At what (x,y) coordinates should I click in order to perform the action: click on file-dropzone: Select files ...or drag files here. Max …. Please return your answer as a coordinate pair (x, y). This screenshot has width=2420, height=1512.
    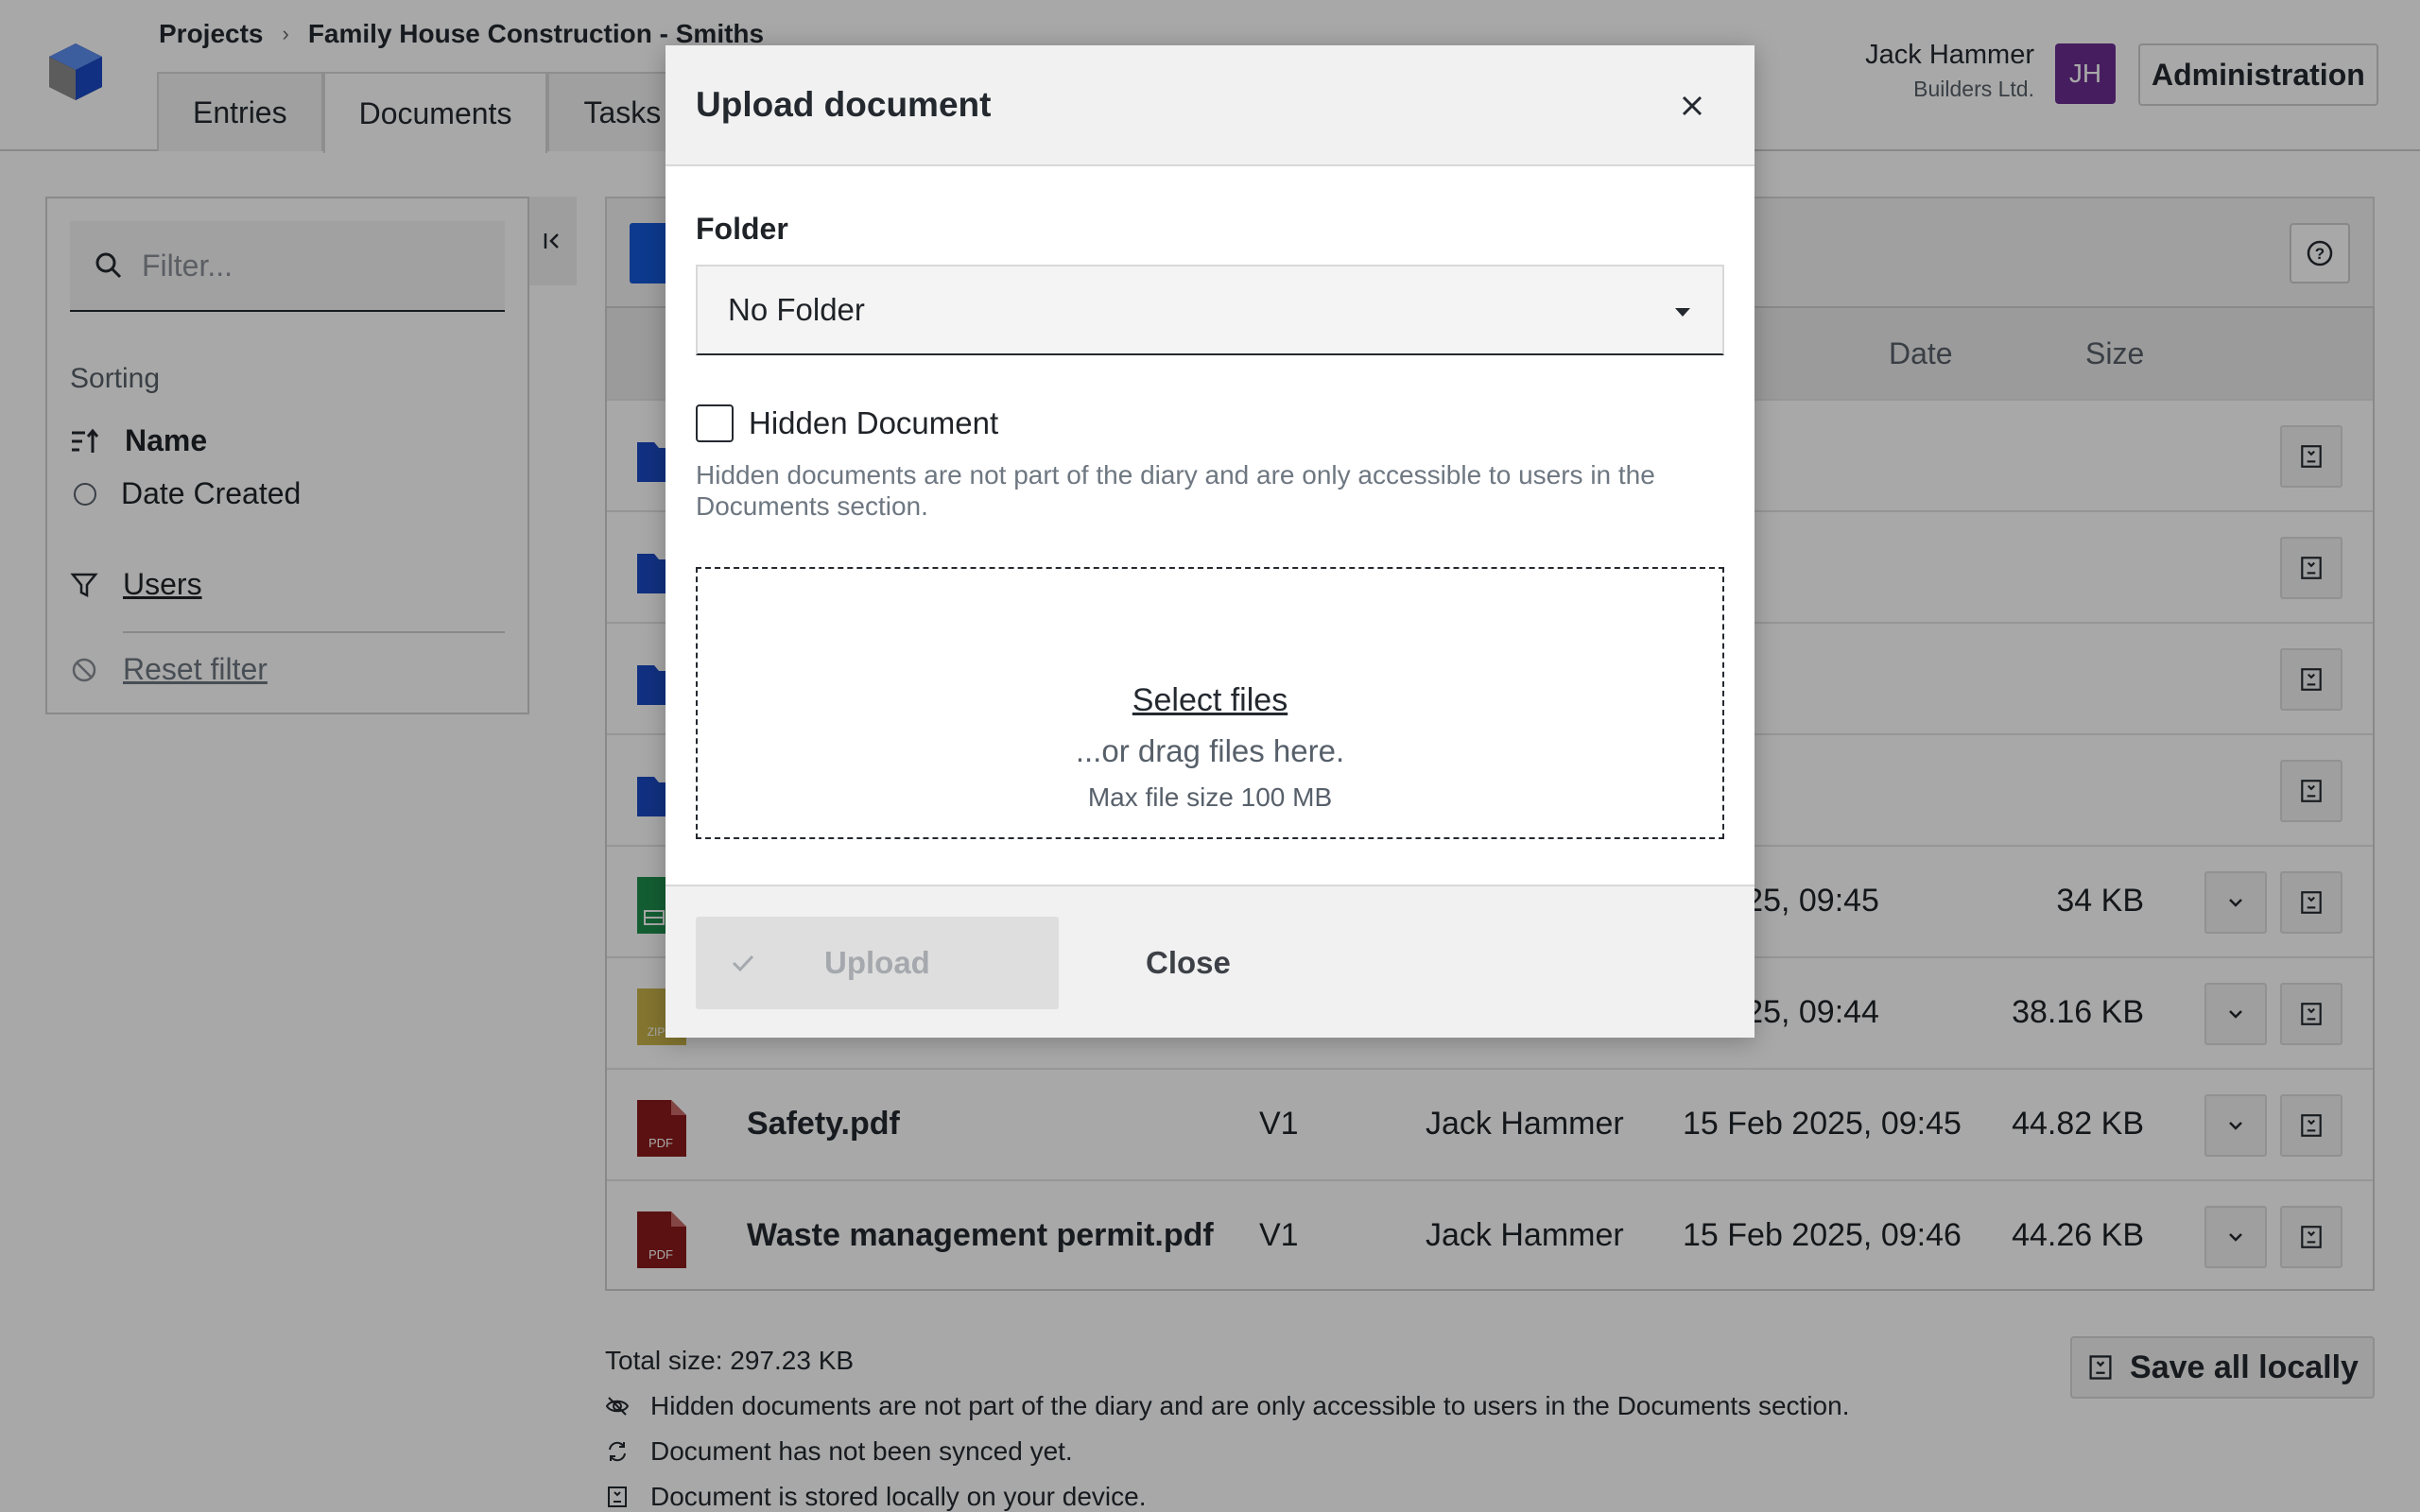
    Looking at the image, I should click on (1210, 703).